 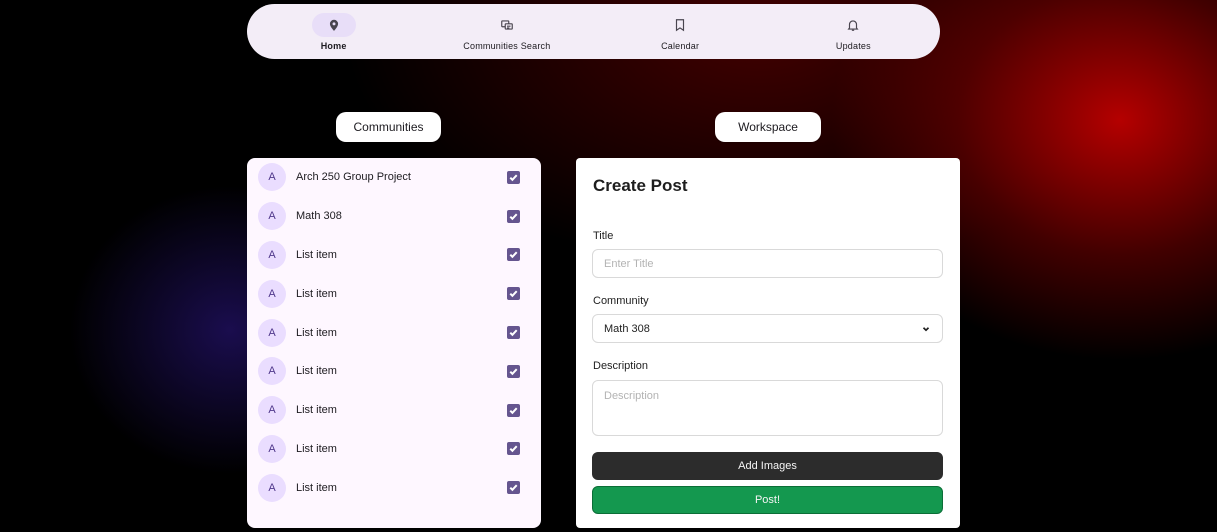 I want to click on page-title: Create Post, so click(x=640, y=185).